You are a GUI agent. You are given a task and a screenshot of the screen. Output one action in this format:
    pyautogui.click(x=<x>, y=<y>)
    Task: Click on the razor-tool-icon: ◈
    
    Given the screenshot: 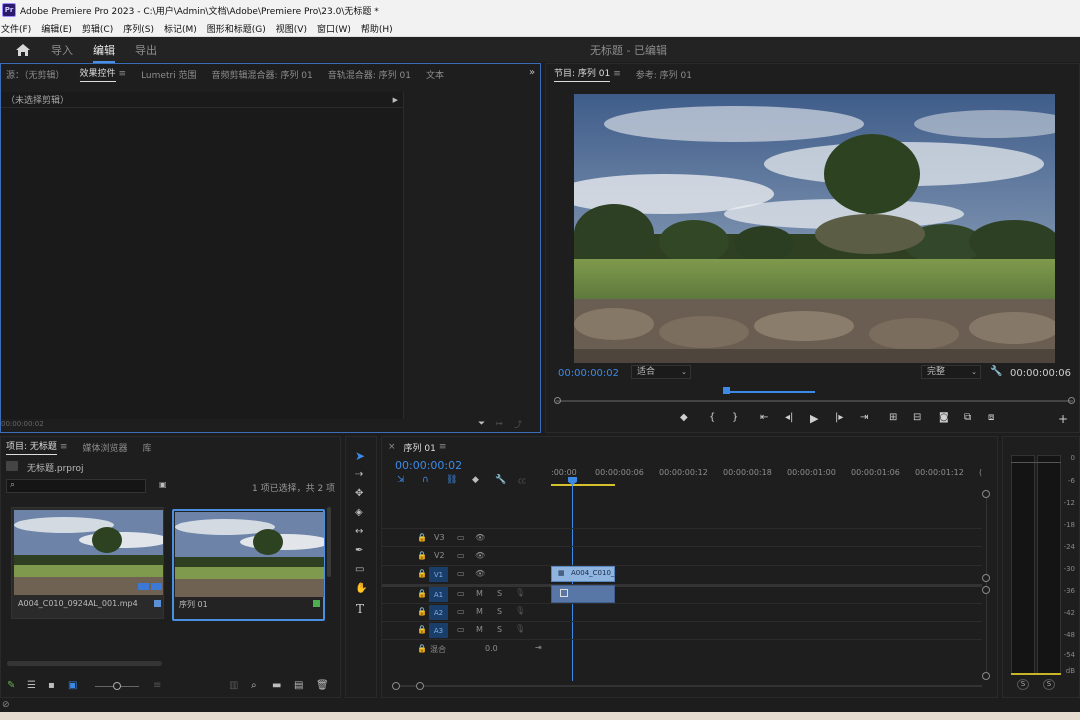 What is the action you would take?
    pyautogui.click(x=359, y=512)
    